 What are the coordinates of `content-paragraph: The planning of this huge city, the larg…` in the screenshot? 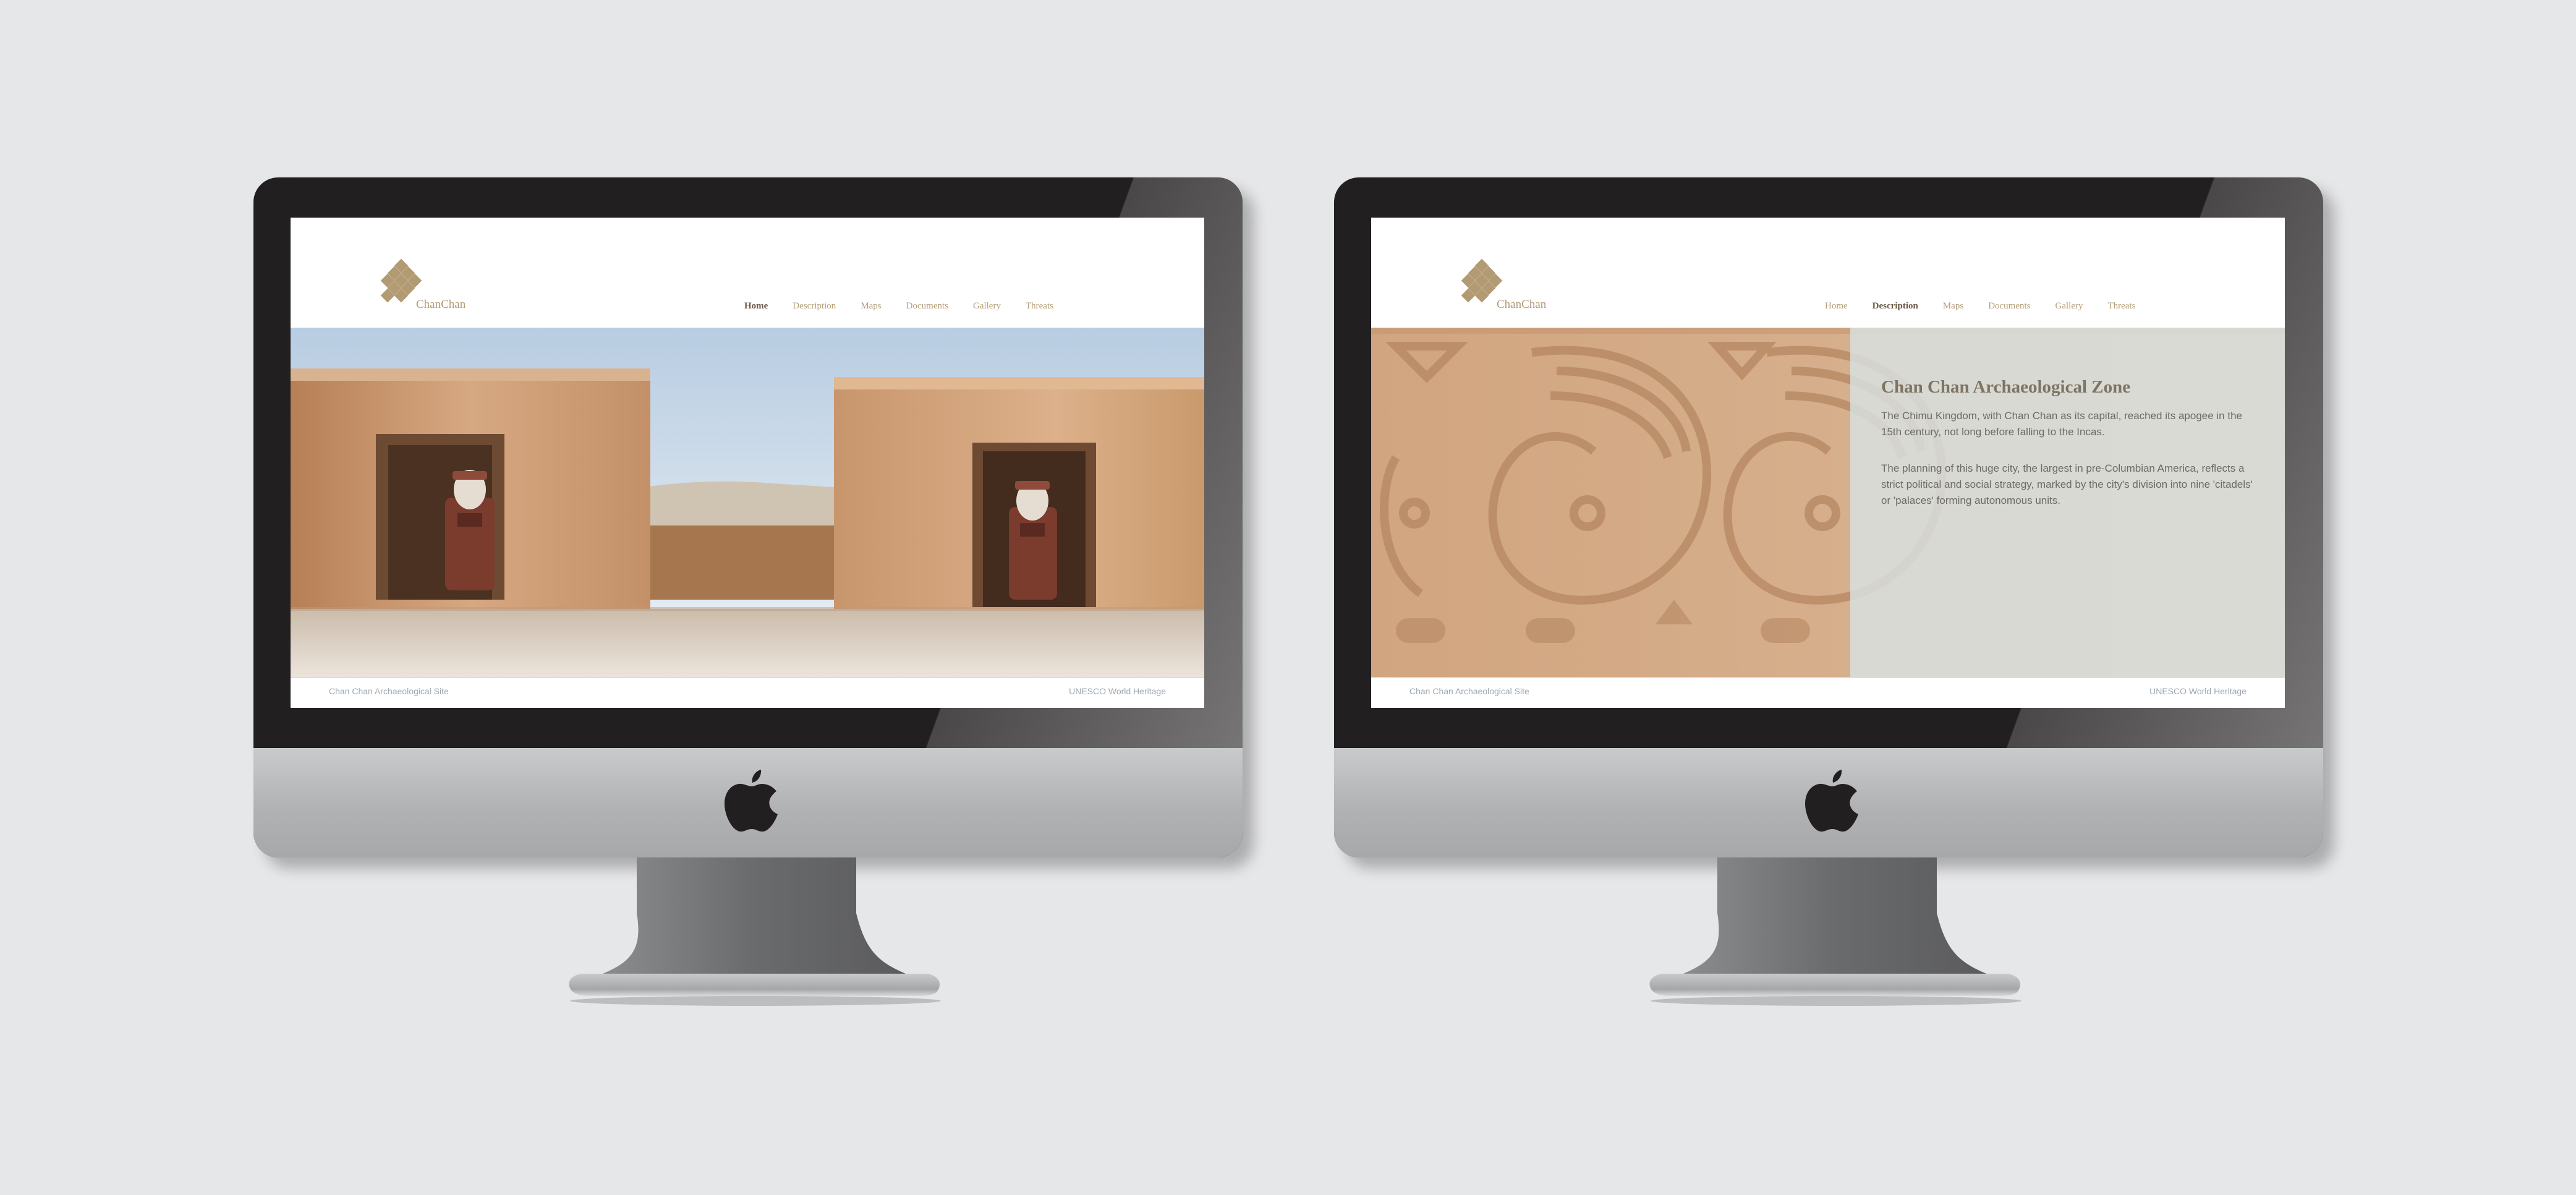 It's located at (2067, 484).